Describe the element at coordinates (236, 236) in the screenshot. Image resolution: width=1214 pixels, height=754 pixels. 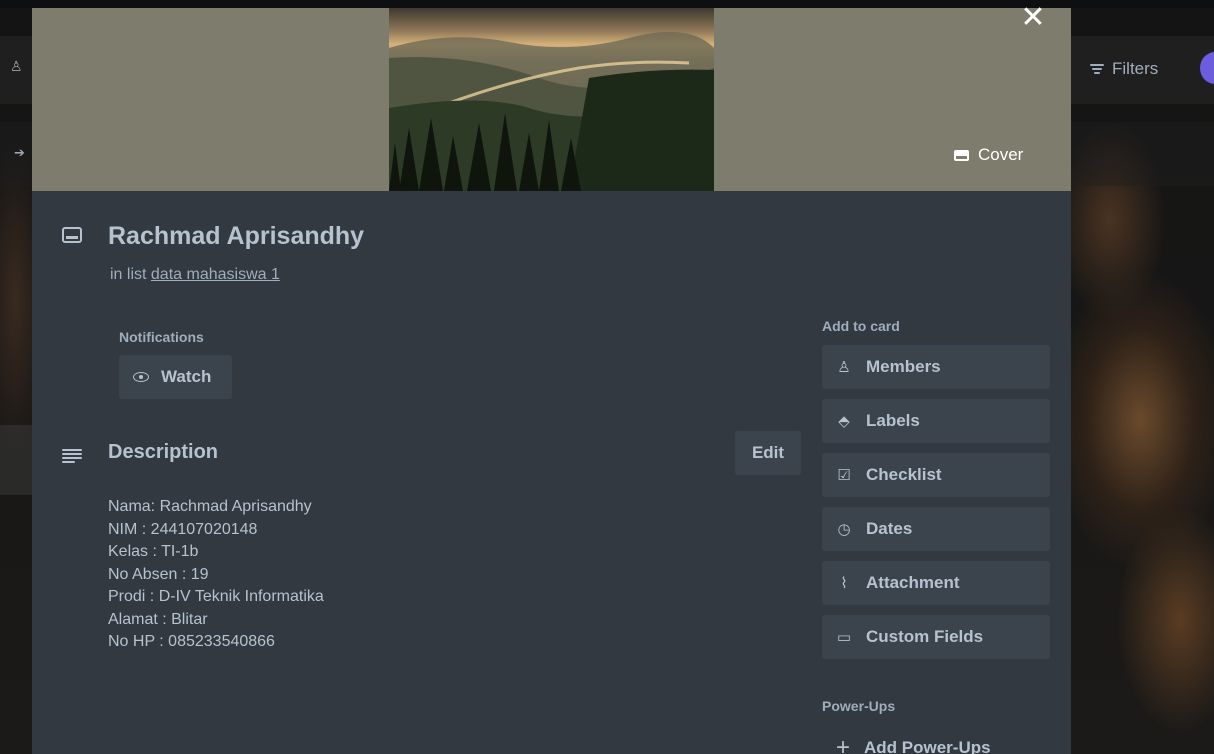
I see `card-title: Rachmad Aprisandhy` at that location.